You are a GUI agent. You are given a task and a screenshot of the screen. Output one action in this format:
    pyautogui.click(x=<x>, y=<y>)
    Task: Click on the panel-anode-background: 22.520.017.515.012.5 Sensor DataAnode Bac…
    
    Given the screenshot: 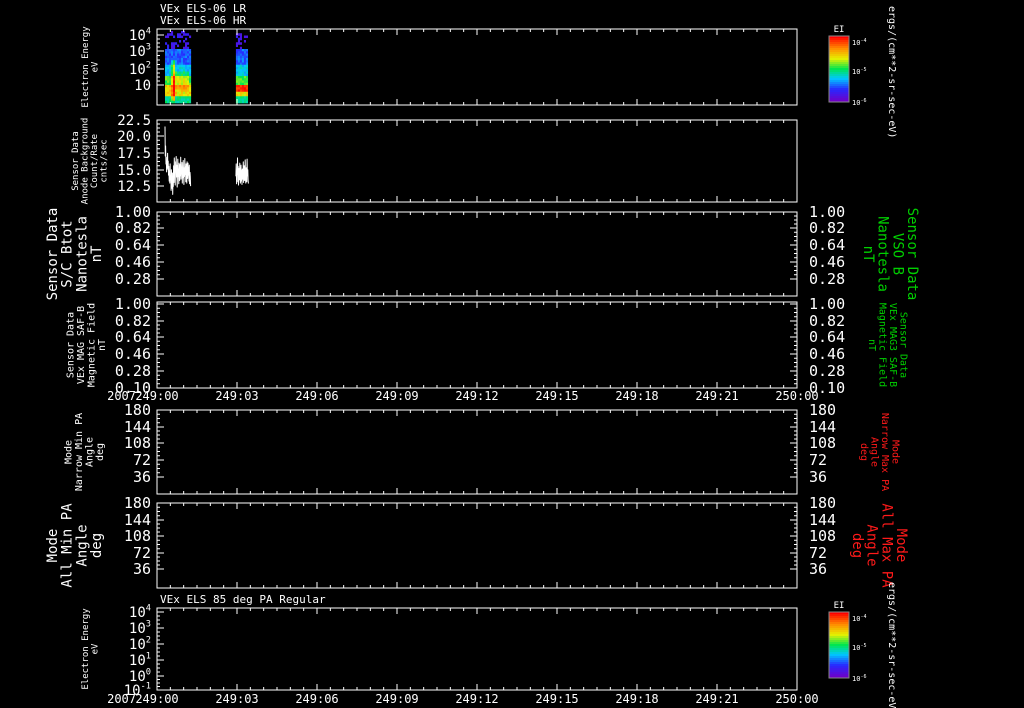 What is the action you would take?
    pyautogui.click(x=434, y=158)
    